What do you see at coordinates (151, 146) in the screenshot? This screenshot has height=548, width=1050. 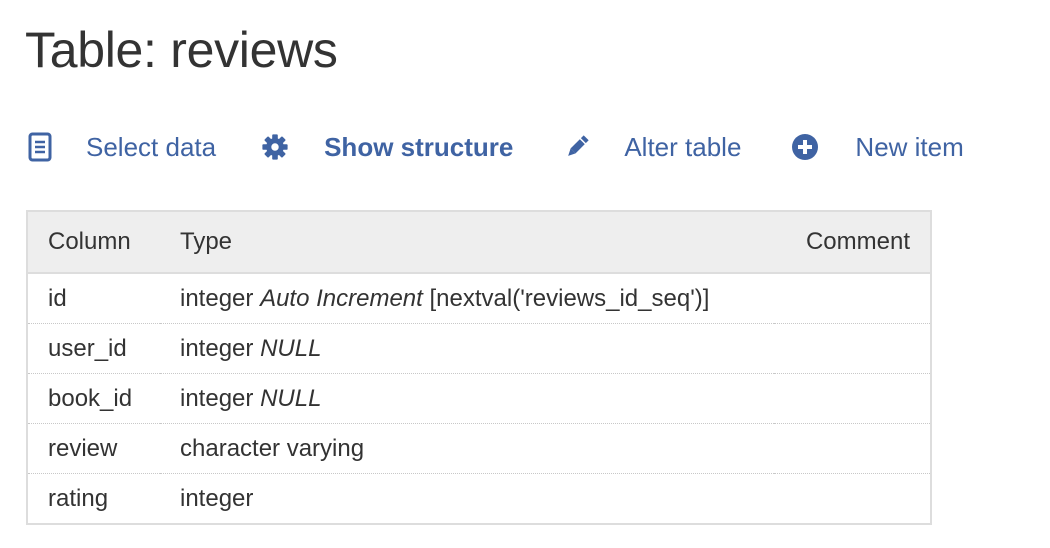 I see `select-data-label: Select data` at bounding box center [151, 146].